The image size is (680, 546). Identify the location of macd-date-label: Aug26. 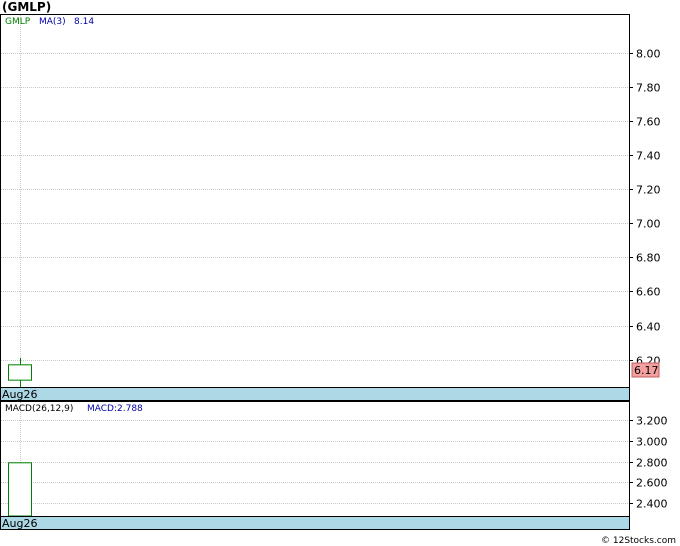
(19, 523).